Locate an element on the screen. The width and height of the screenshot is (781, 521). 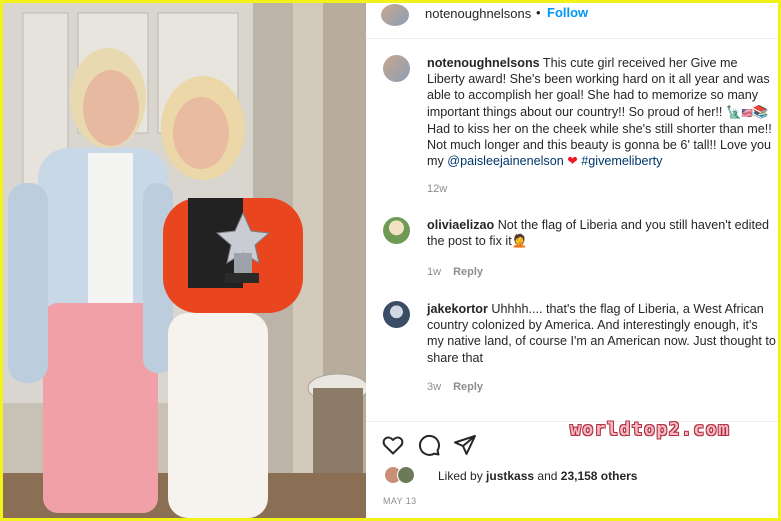
likes-middle: and is located at coordinates (547, 476).